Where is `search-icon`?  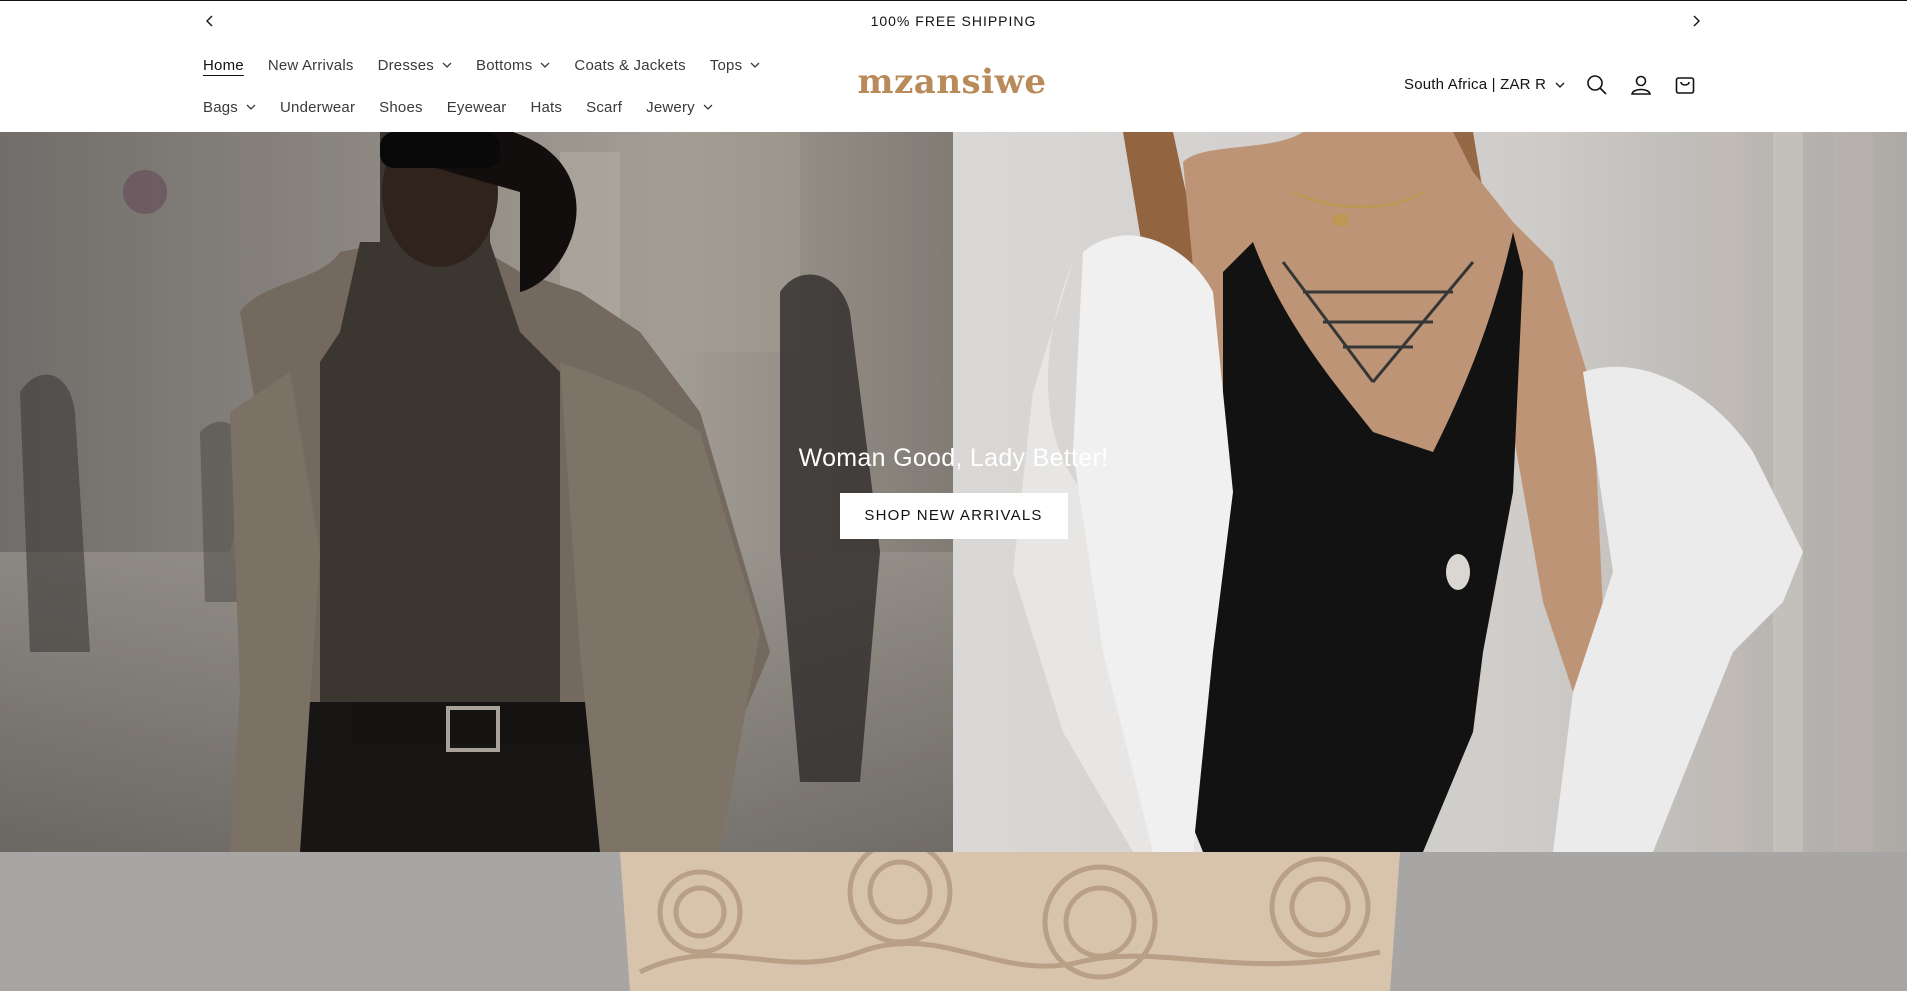
search-icon is located at coordinates (1597, 85).